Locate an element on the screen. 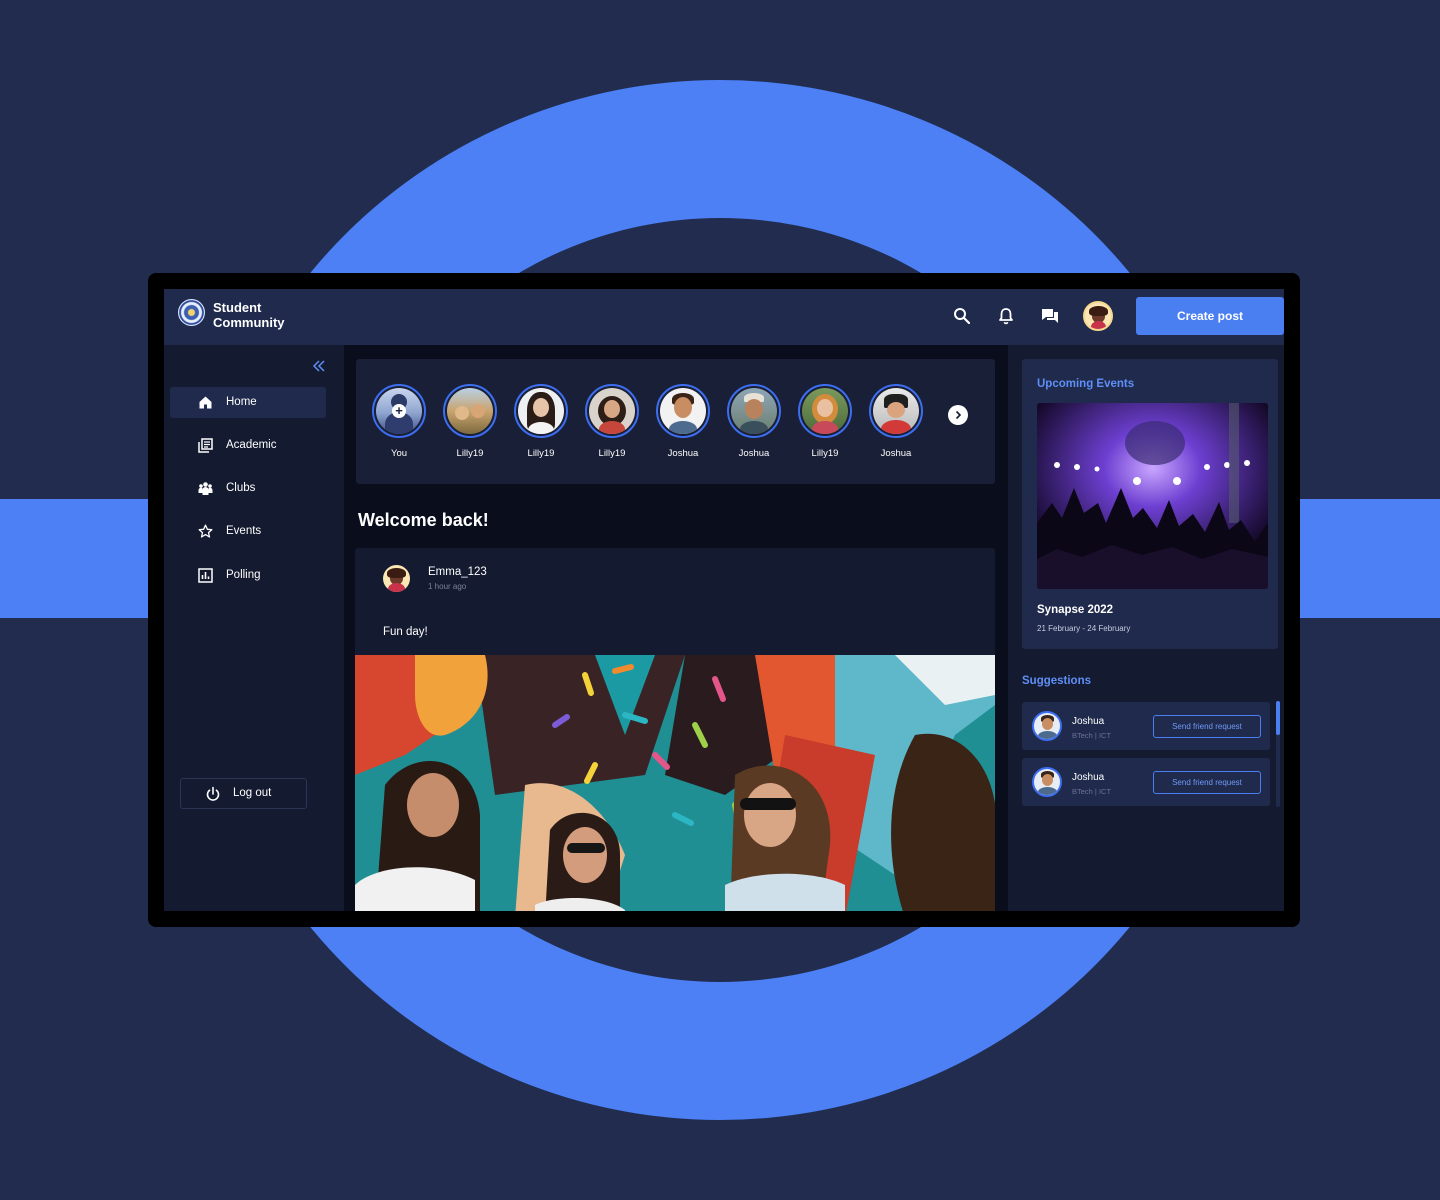 The height and width of the screenshot is (1200, 1440). sidebar-item-label: Clubs is located at coordinates (241, 488).